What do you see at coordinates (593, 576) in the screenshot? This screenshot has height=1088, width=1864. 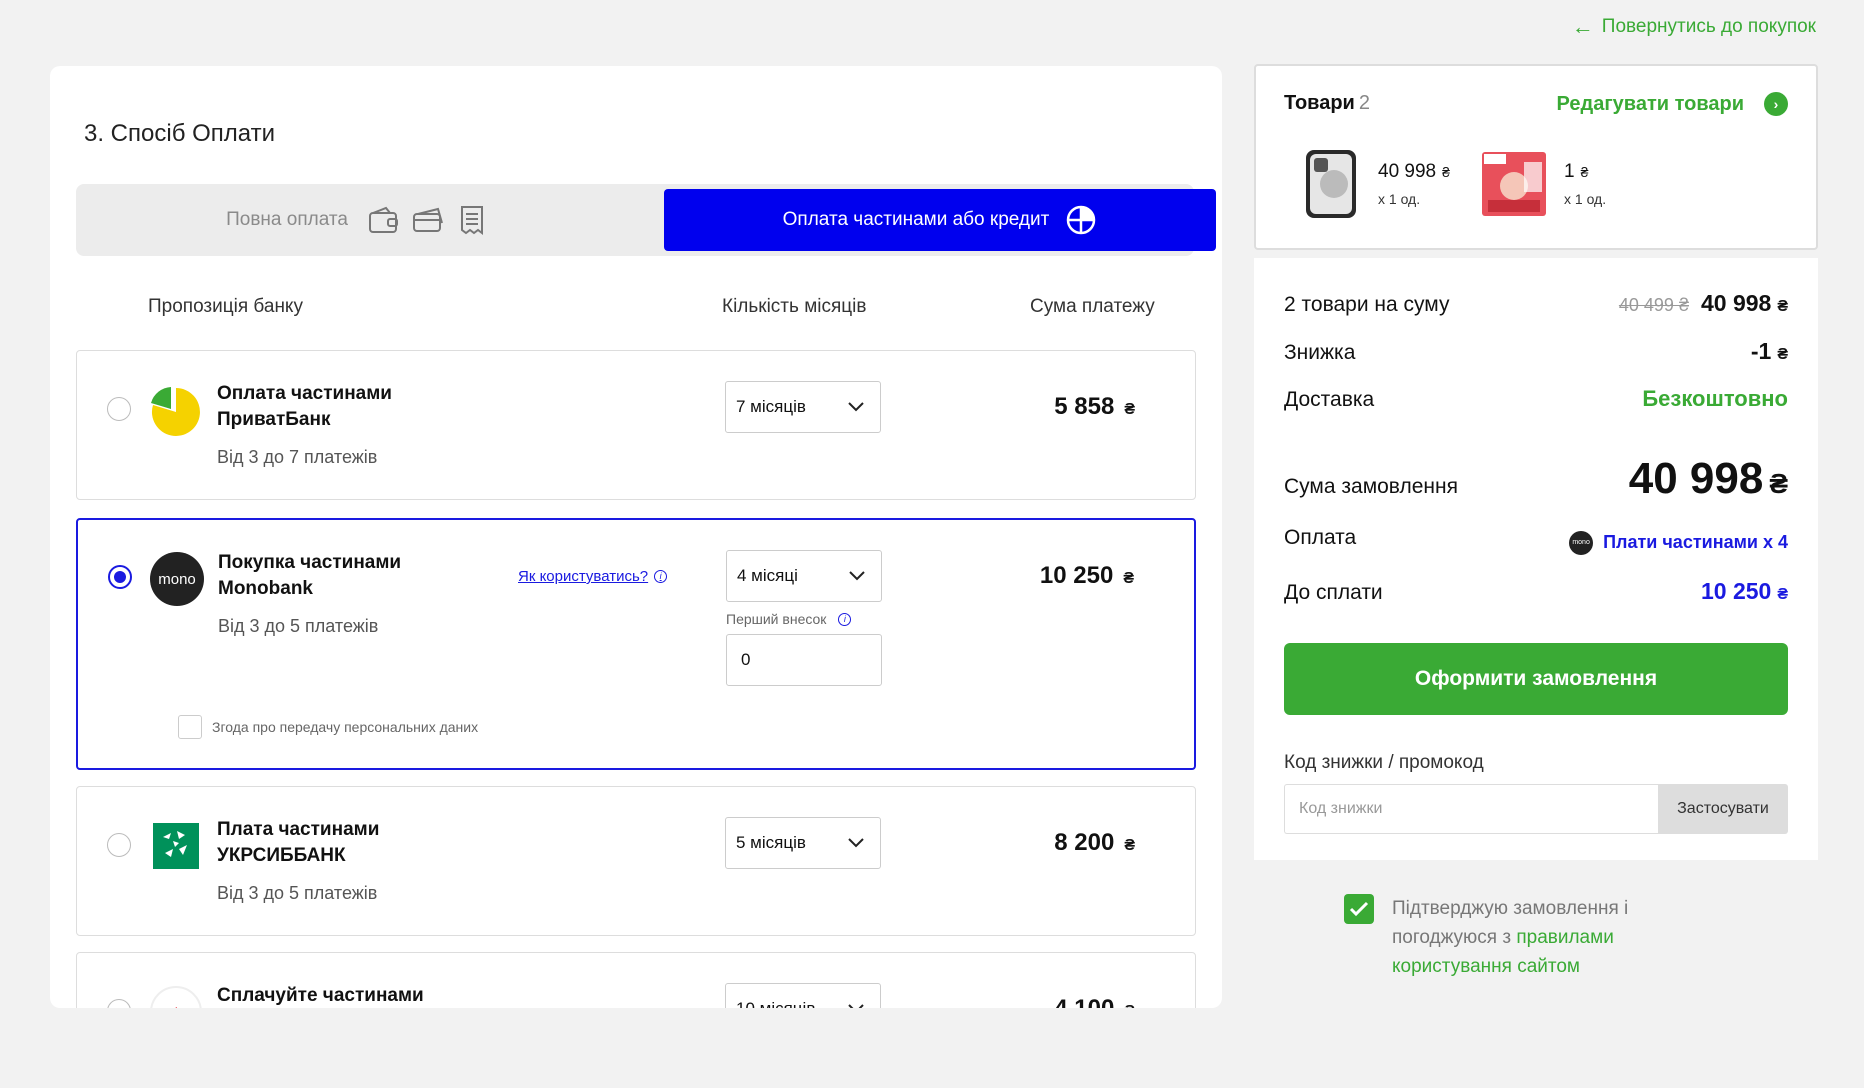 I see `how-to-use-link: Як користуватись? i` at bounding box center [593, 576].